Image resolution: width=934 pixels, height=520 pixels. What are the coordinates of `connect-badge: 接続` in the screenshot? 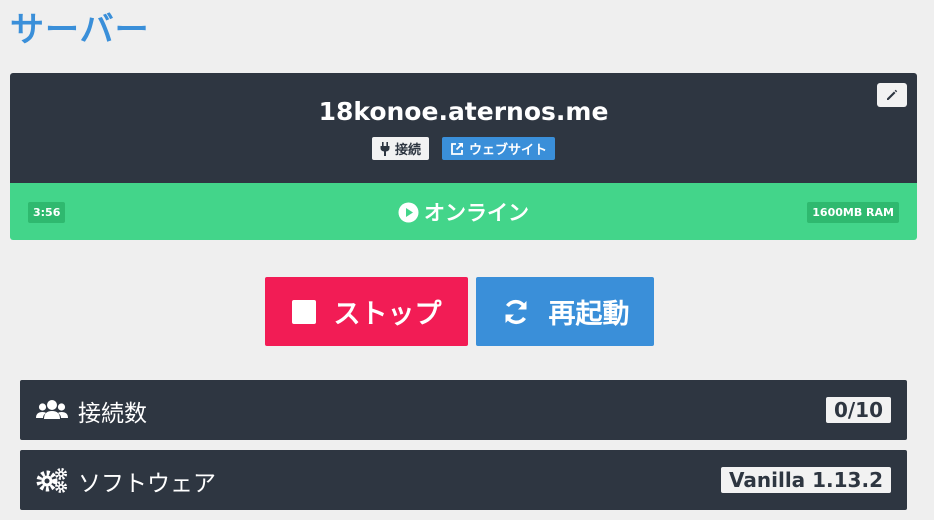 It's located at (400, 148).